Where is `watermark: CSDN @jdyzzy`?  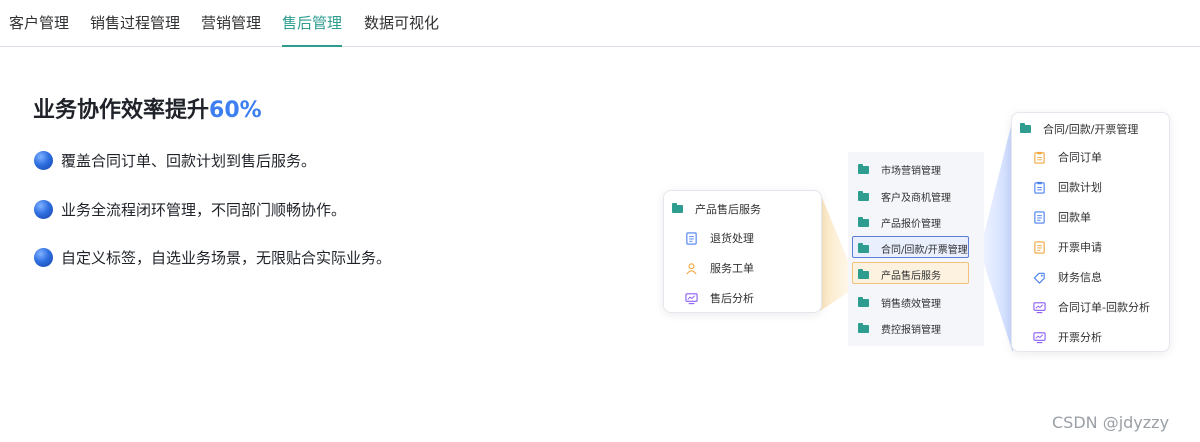
watermark: CSDN @jdyzzy is located at coordinates (1111, 422).